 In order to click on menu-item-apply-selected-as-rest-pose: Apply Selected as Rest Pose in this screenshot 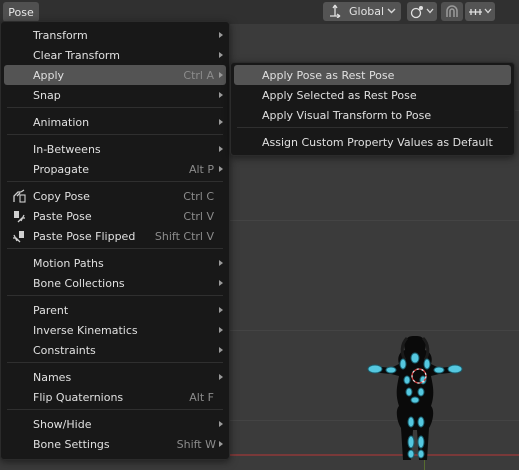, I will do `click(372, 95)`.